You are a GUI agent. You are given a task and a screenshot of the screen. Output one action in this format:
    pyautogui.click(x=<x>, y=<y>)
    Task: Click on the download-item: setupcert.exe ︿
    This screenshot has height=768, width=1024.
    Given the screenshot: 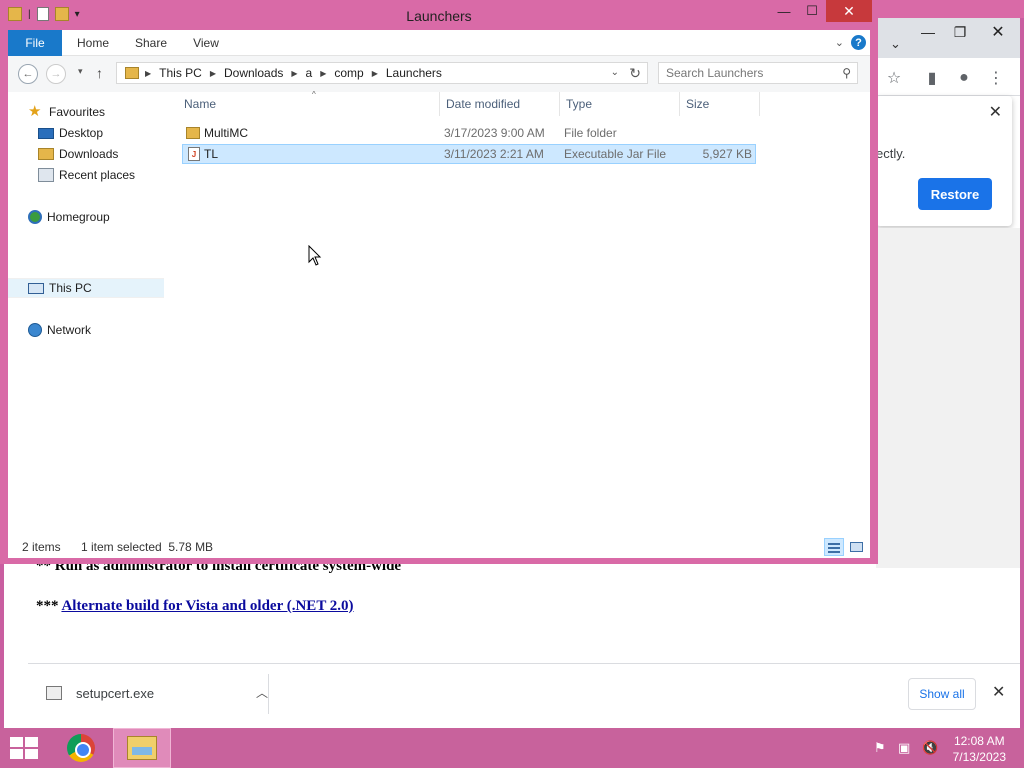 What is the action you would take?
    pyautogui.click(x=157, y=693)
    